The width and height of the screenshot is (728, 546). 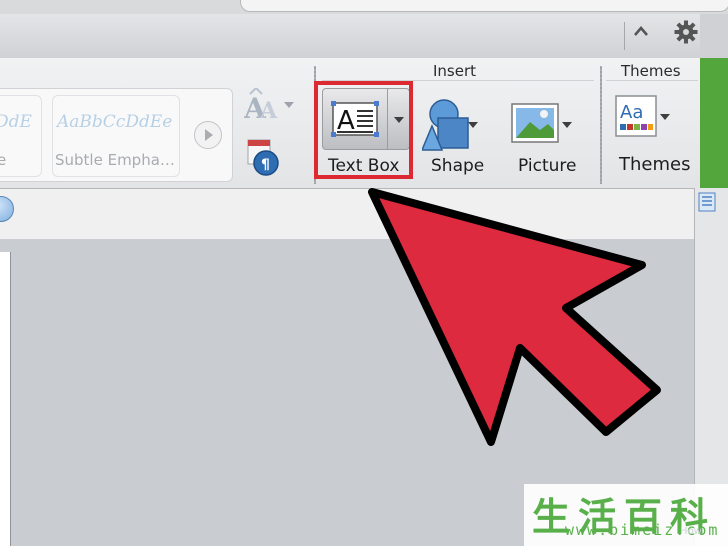 What do you see at coordinates (654, 164) in the screenshot?
I see `themes-label: Themes` at bounding box center [654, 164].